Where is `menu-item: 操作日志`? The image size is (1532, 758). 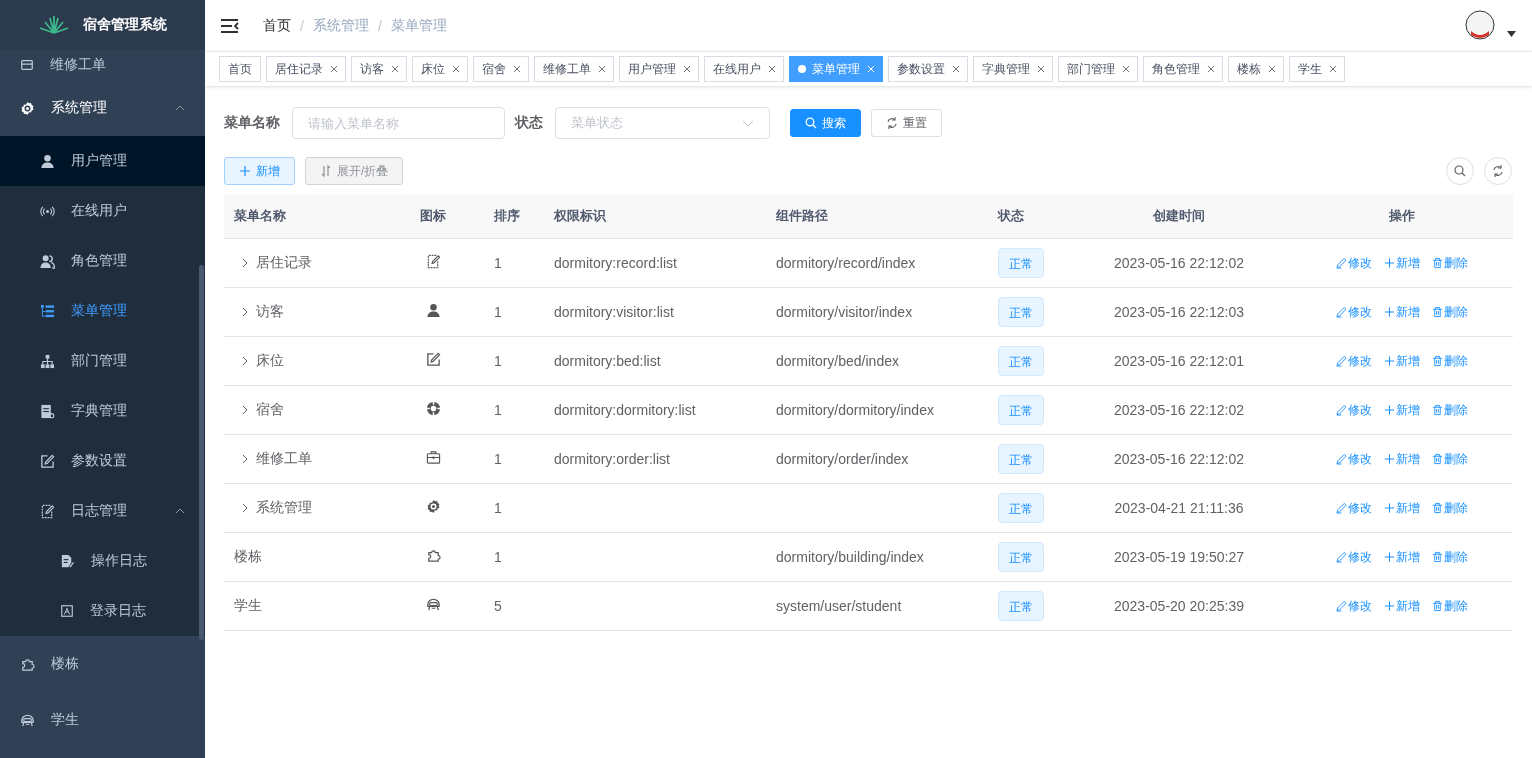 menu-item: 操作日志 is located at coordinates (102, 561).